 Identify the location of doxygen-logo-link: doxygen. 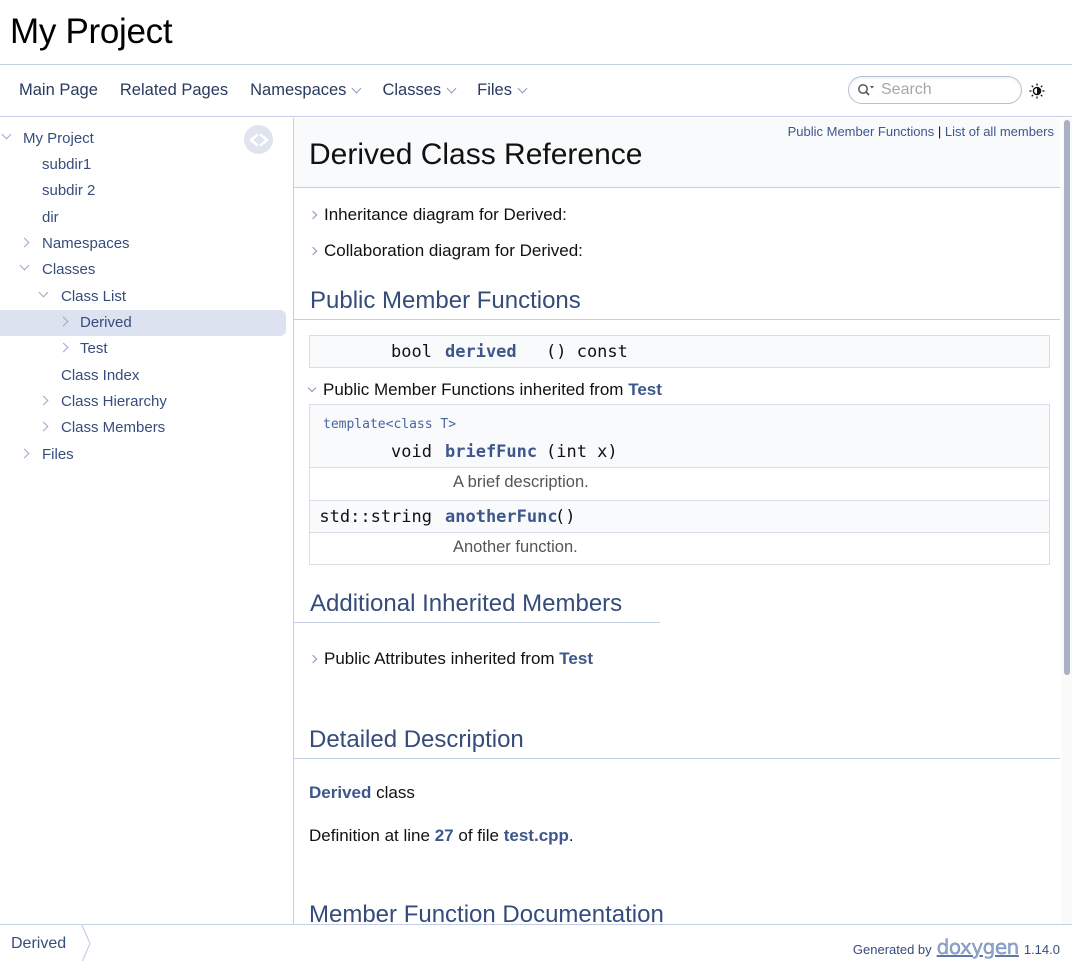
(978, 947).